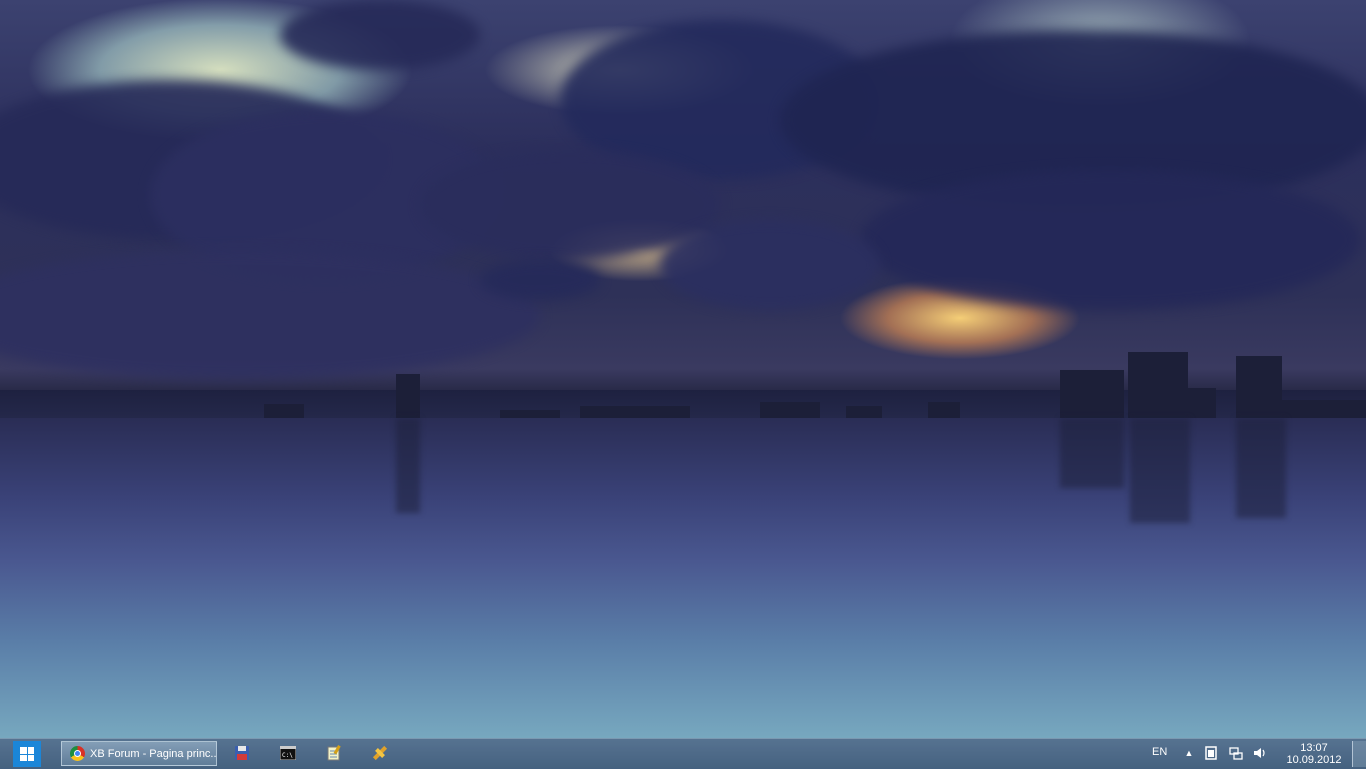  I want to click on clock-date: 10.09.2012, so click(1314, 760).